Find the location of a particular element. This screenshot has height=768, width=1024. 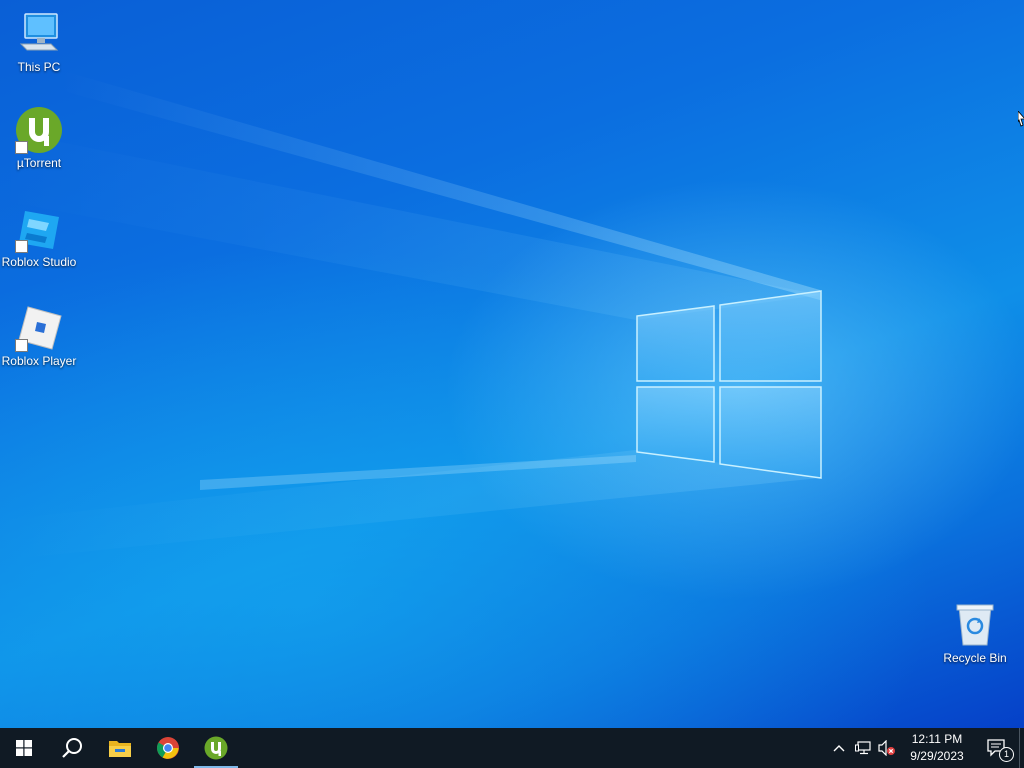

desktop-icon-this-pc: This PC is located at coordinates (39, 42).